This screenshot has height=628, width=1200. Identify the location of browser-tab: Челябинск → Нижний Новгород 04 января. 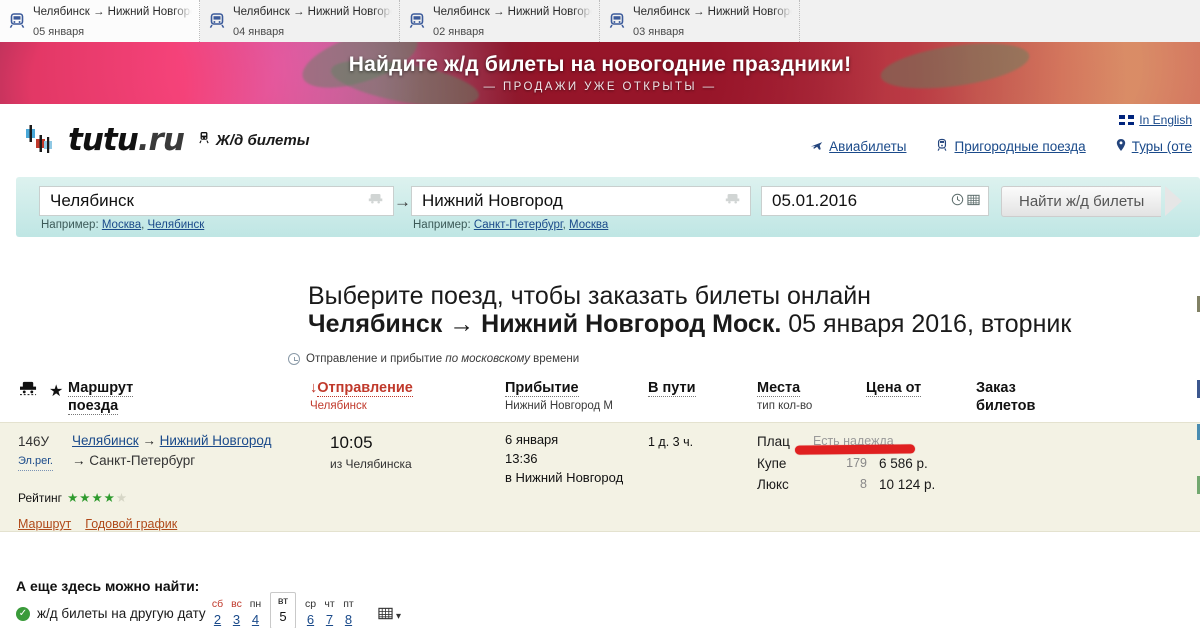
(300, 21).